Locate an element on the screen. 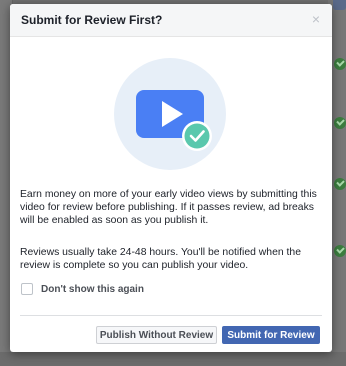  dialog-header: Submit for Review First? × is located at coordinates (171, 20).